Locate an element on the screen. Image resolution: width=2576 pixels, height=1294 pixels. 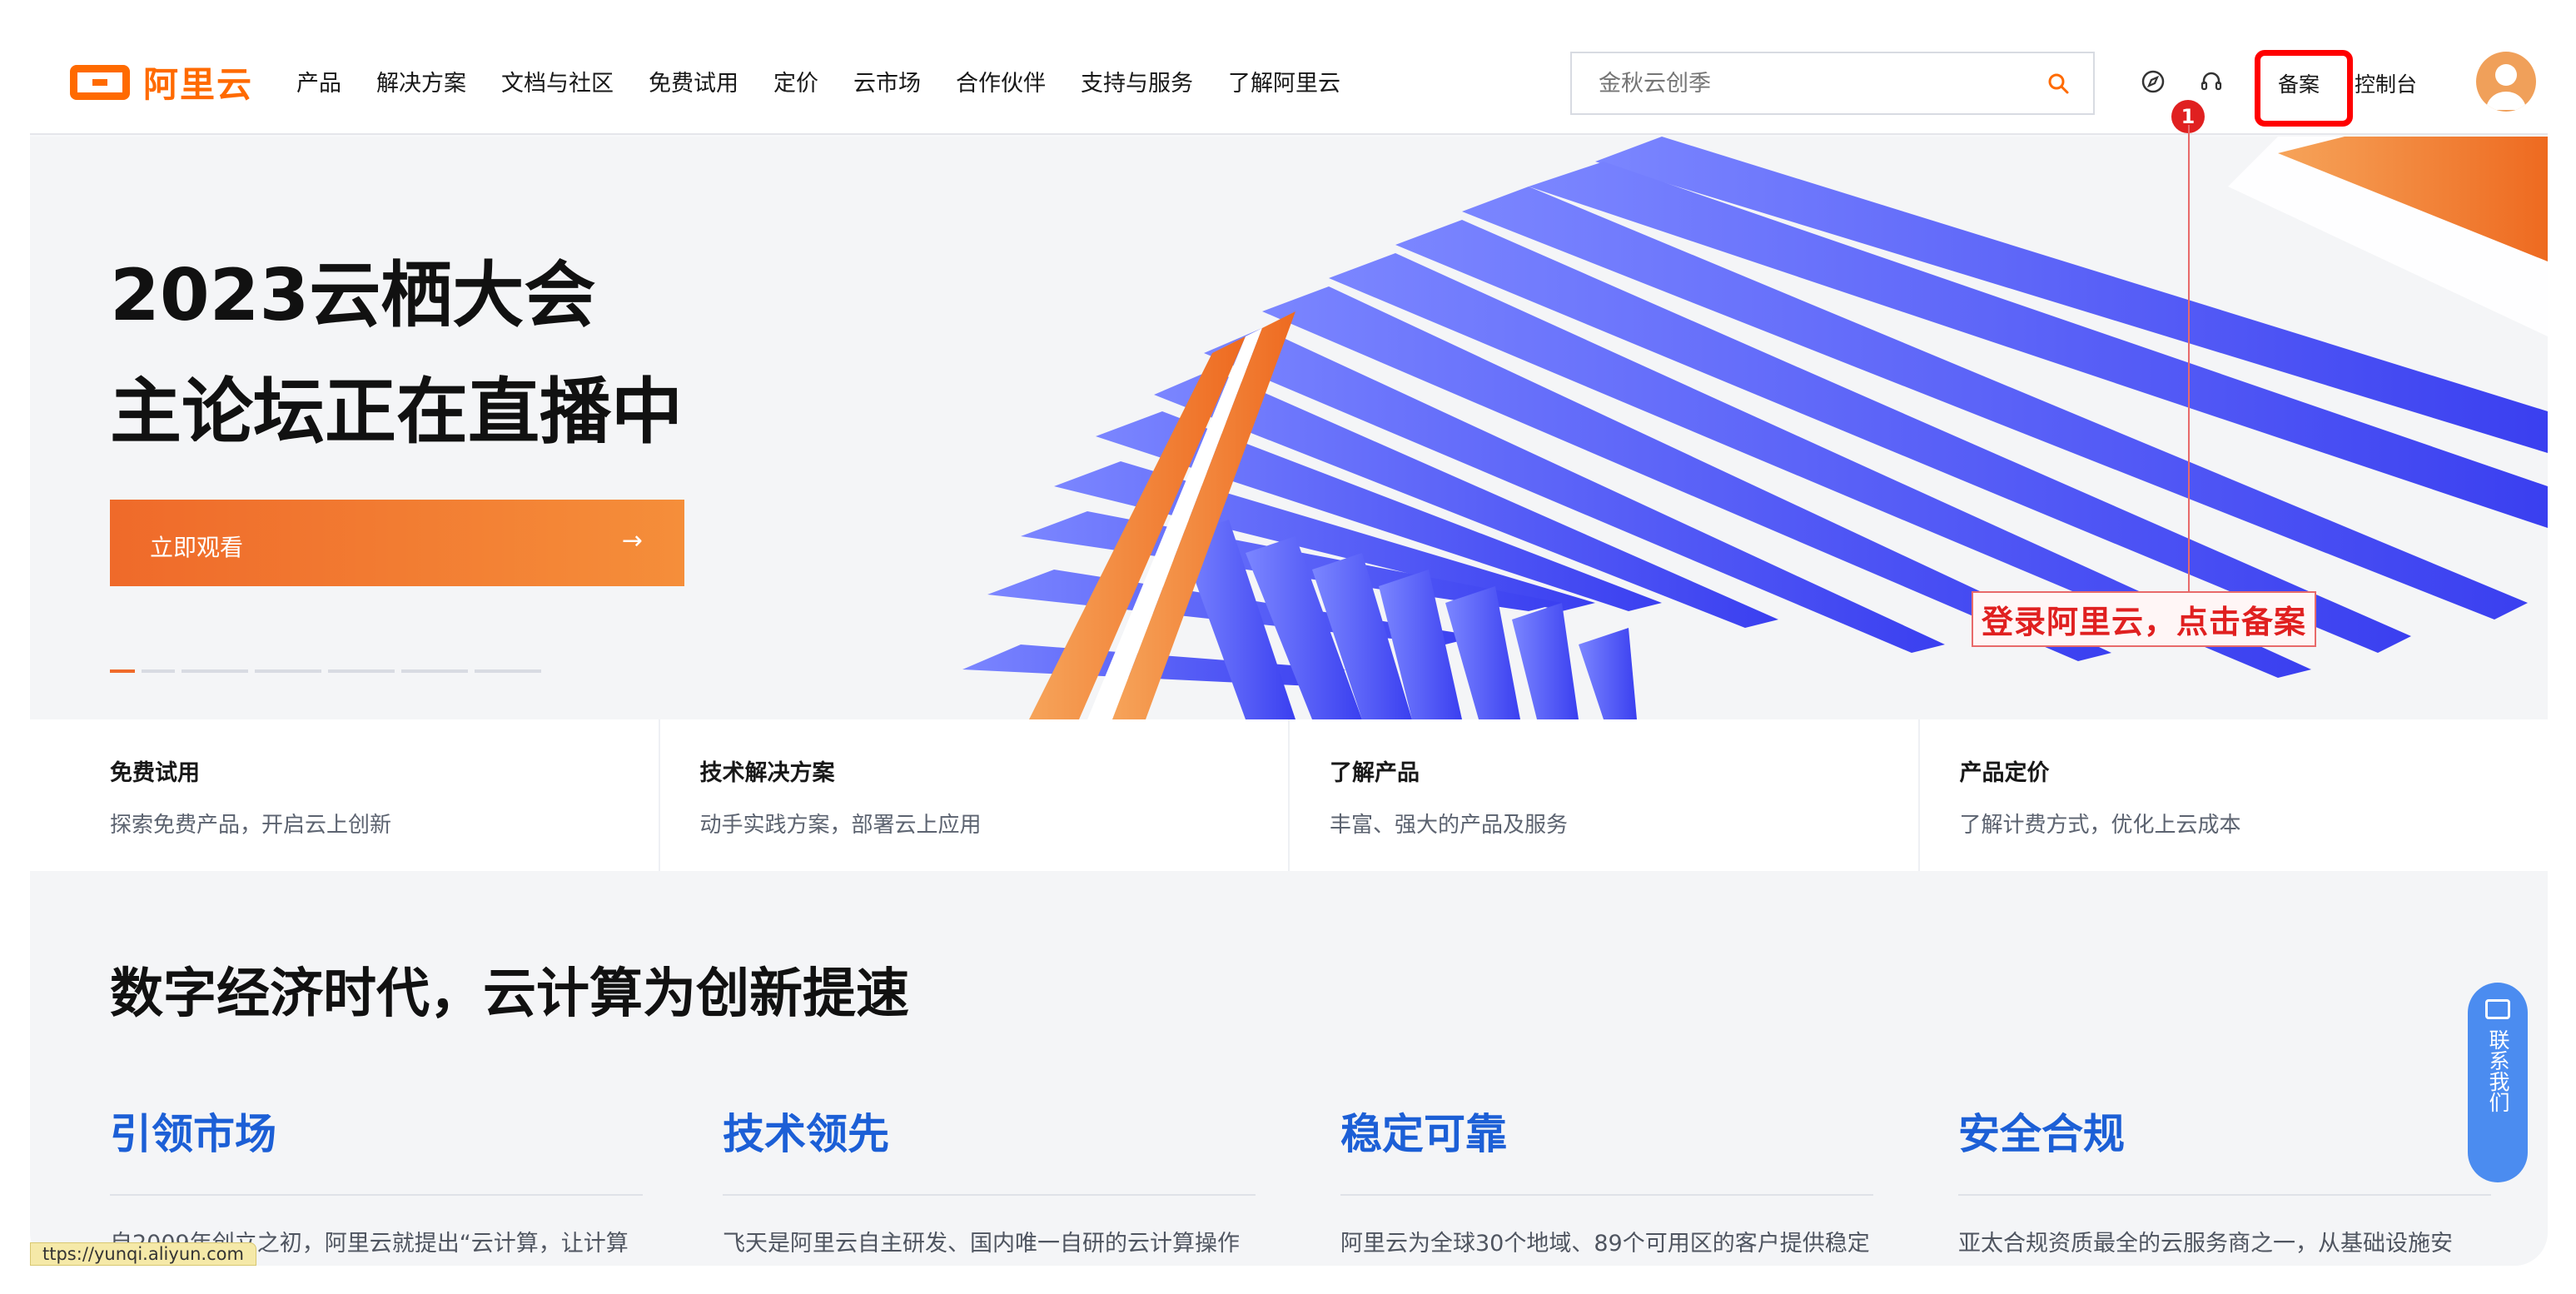
quick-card-title: 技术解决方案 is located at coordinates (767, 773).